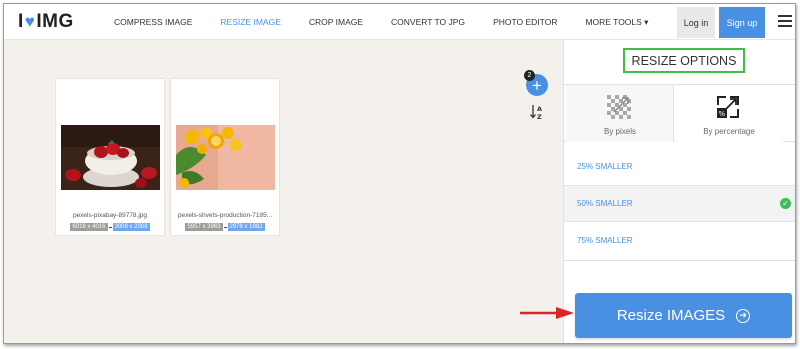 The width and height of the screenshot is (800, 349). Describe the element at coordinates (539, 116) in the screenshot. I see `svg-text: Z` at that location.